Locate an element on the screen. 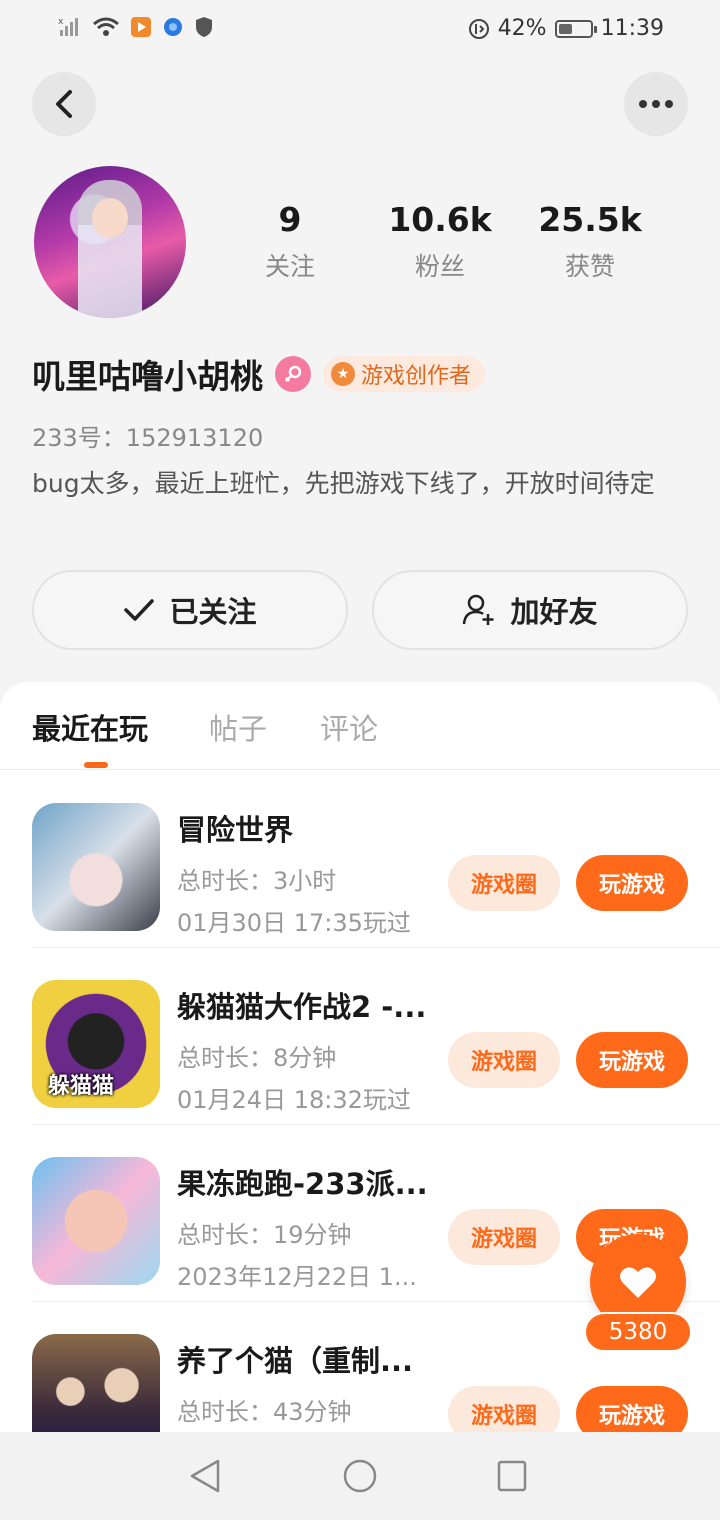  status-icons-right: 42% 11:39 is located at coordinates (566, 28).